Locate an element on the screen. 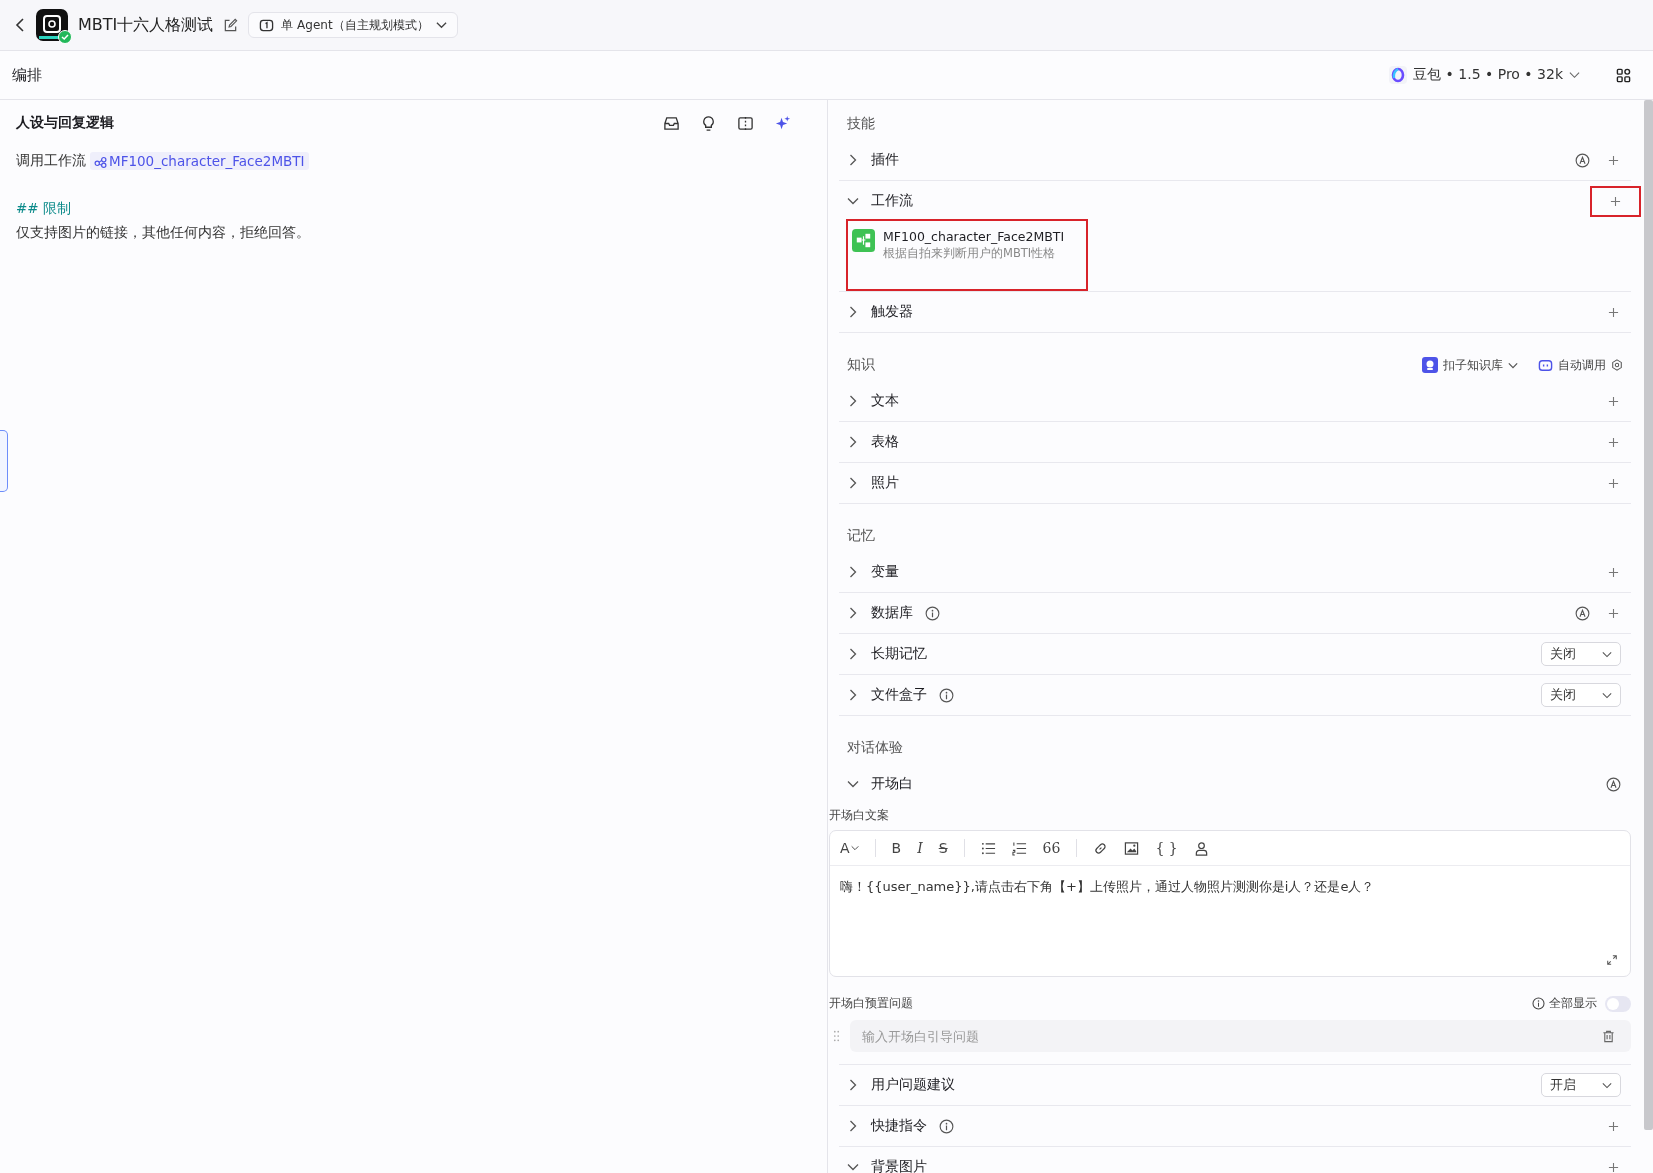 This screenshot has height=1173, width=1653. row-label: 文件盒子 is located at coordinates (899, 695).